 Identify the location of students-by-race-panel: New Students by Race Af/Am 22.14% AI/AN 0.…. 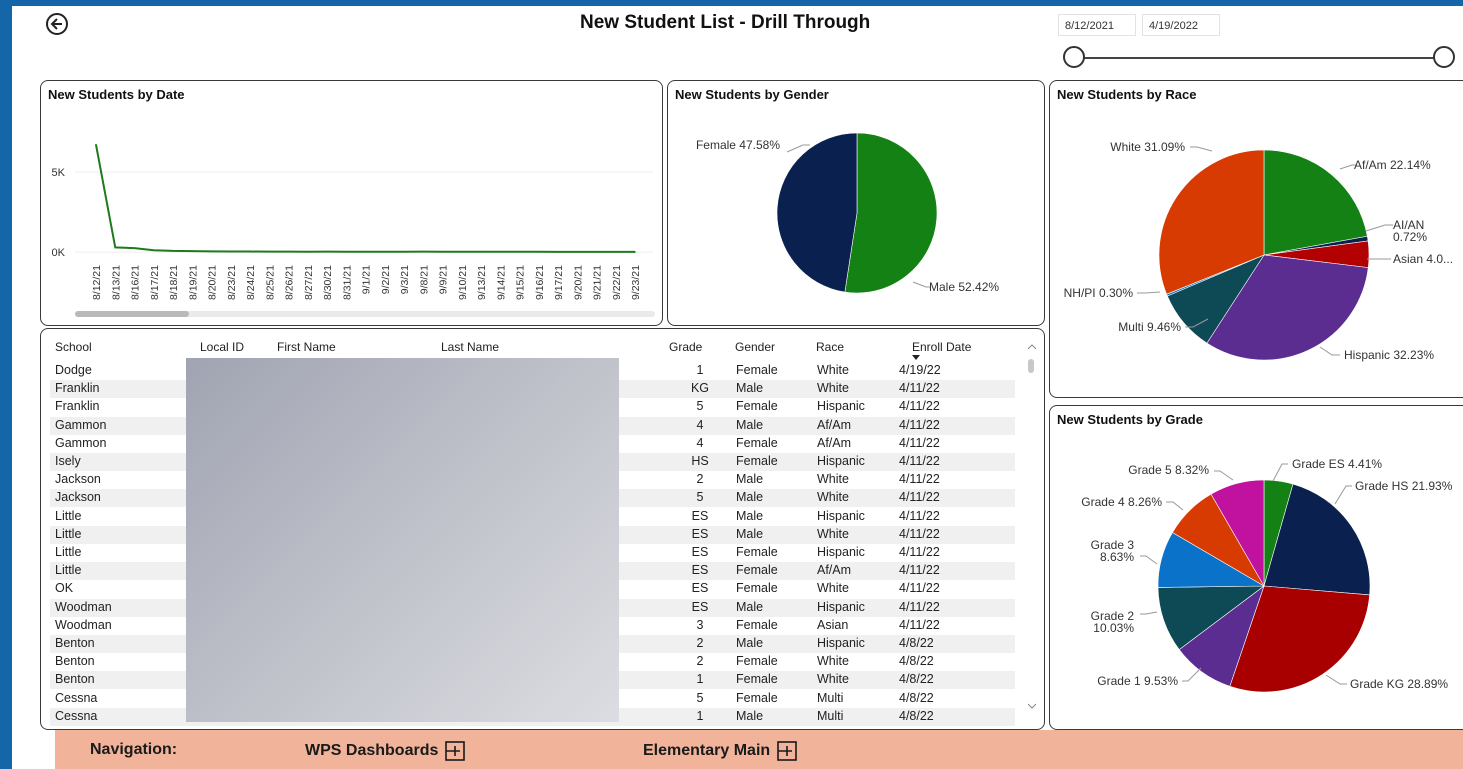
(1256, 239).